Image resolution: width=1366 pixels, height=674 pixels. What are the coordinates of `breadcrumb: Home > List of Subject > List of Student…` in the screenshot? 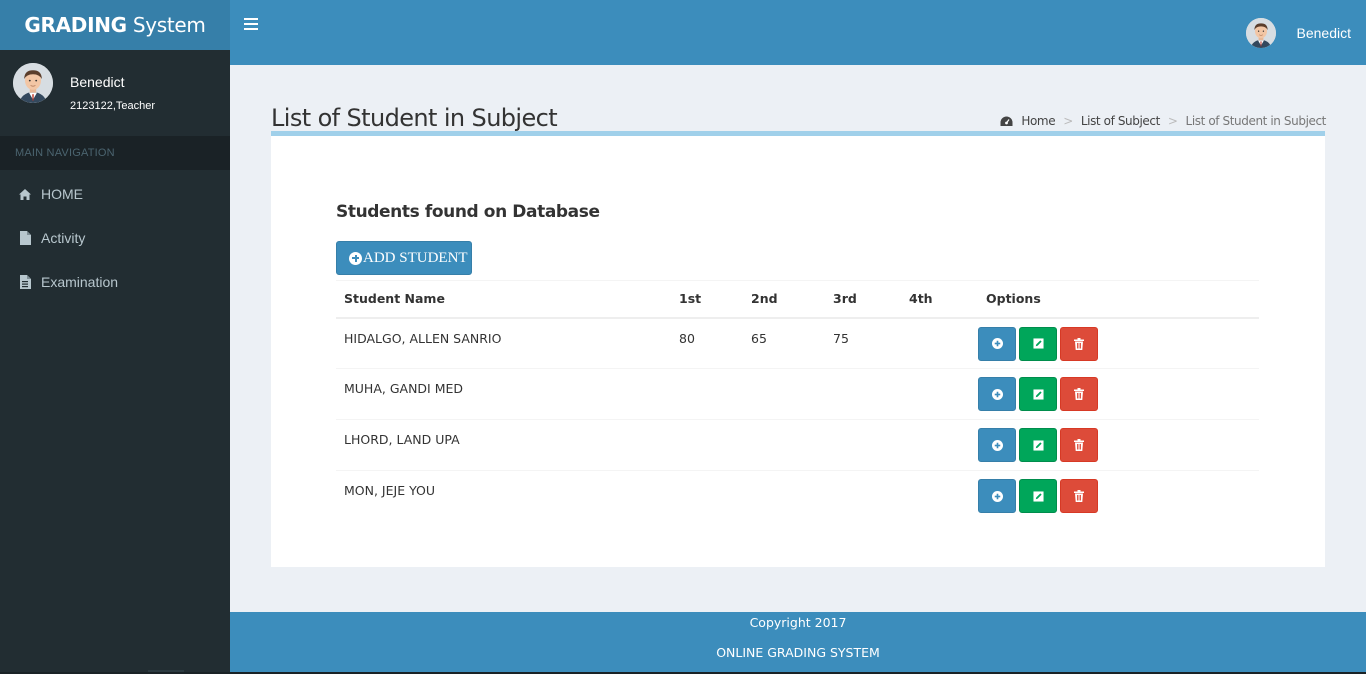 It's located at (1163, 121).